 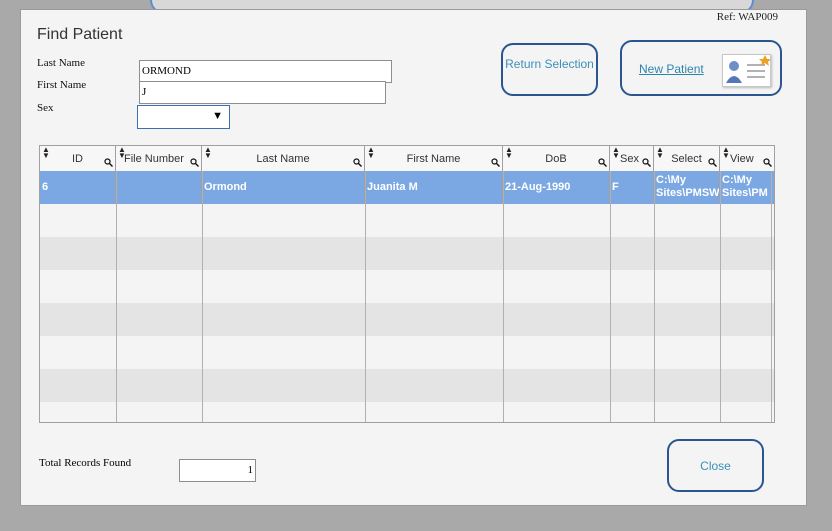 I want to click on cell-first-name: Juanita M, so click(x=434, y=187).